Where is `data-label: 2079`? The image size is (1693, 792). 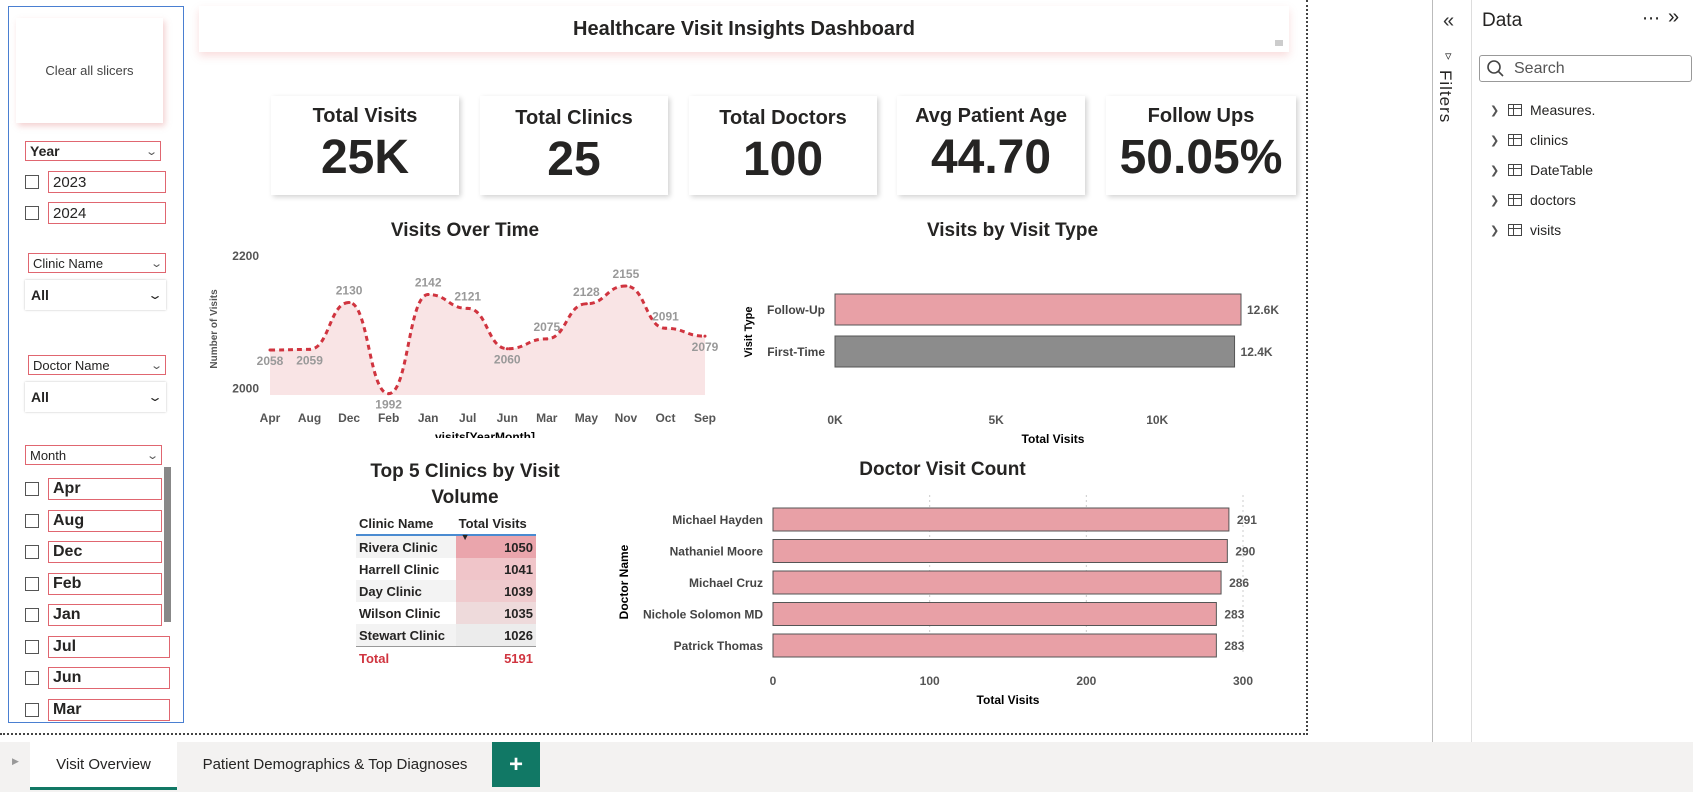 data-label: 2079 is located at coordinates (705, 347).